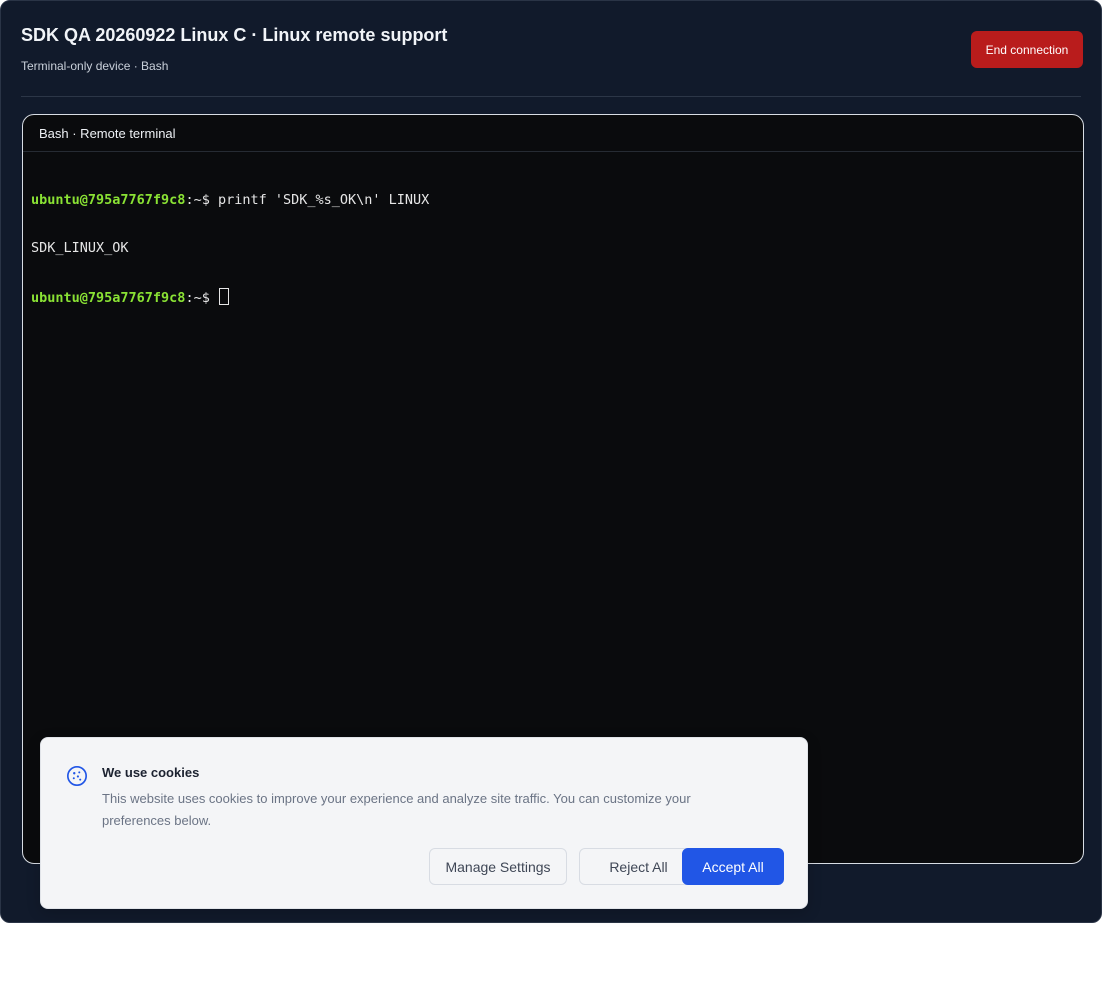  Describe the element at coordinates (553, 297) in the screenshot. I see `terminal-line: ubuntu@795a7767f9c8:~$` at that location.